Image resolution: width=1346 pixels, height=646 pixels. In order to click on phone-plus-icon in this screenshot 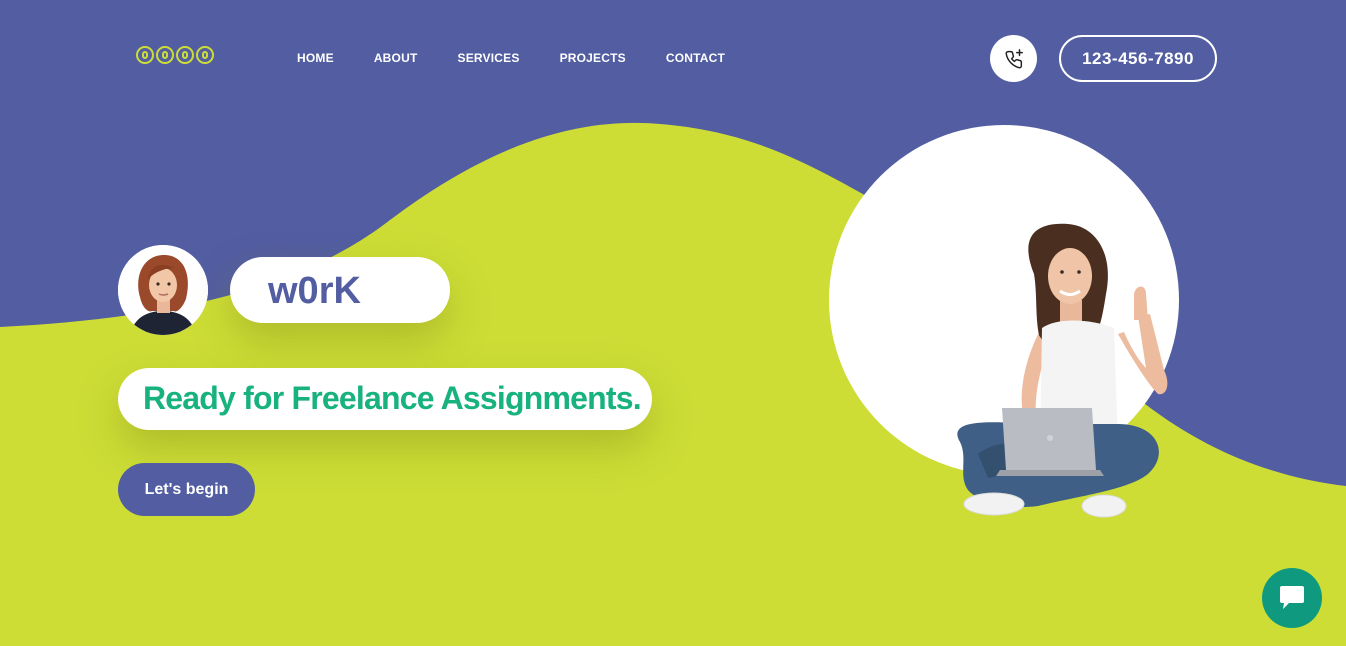, I will do `click(1013, 58)`.